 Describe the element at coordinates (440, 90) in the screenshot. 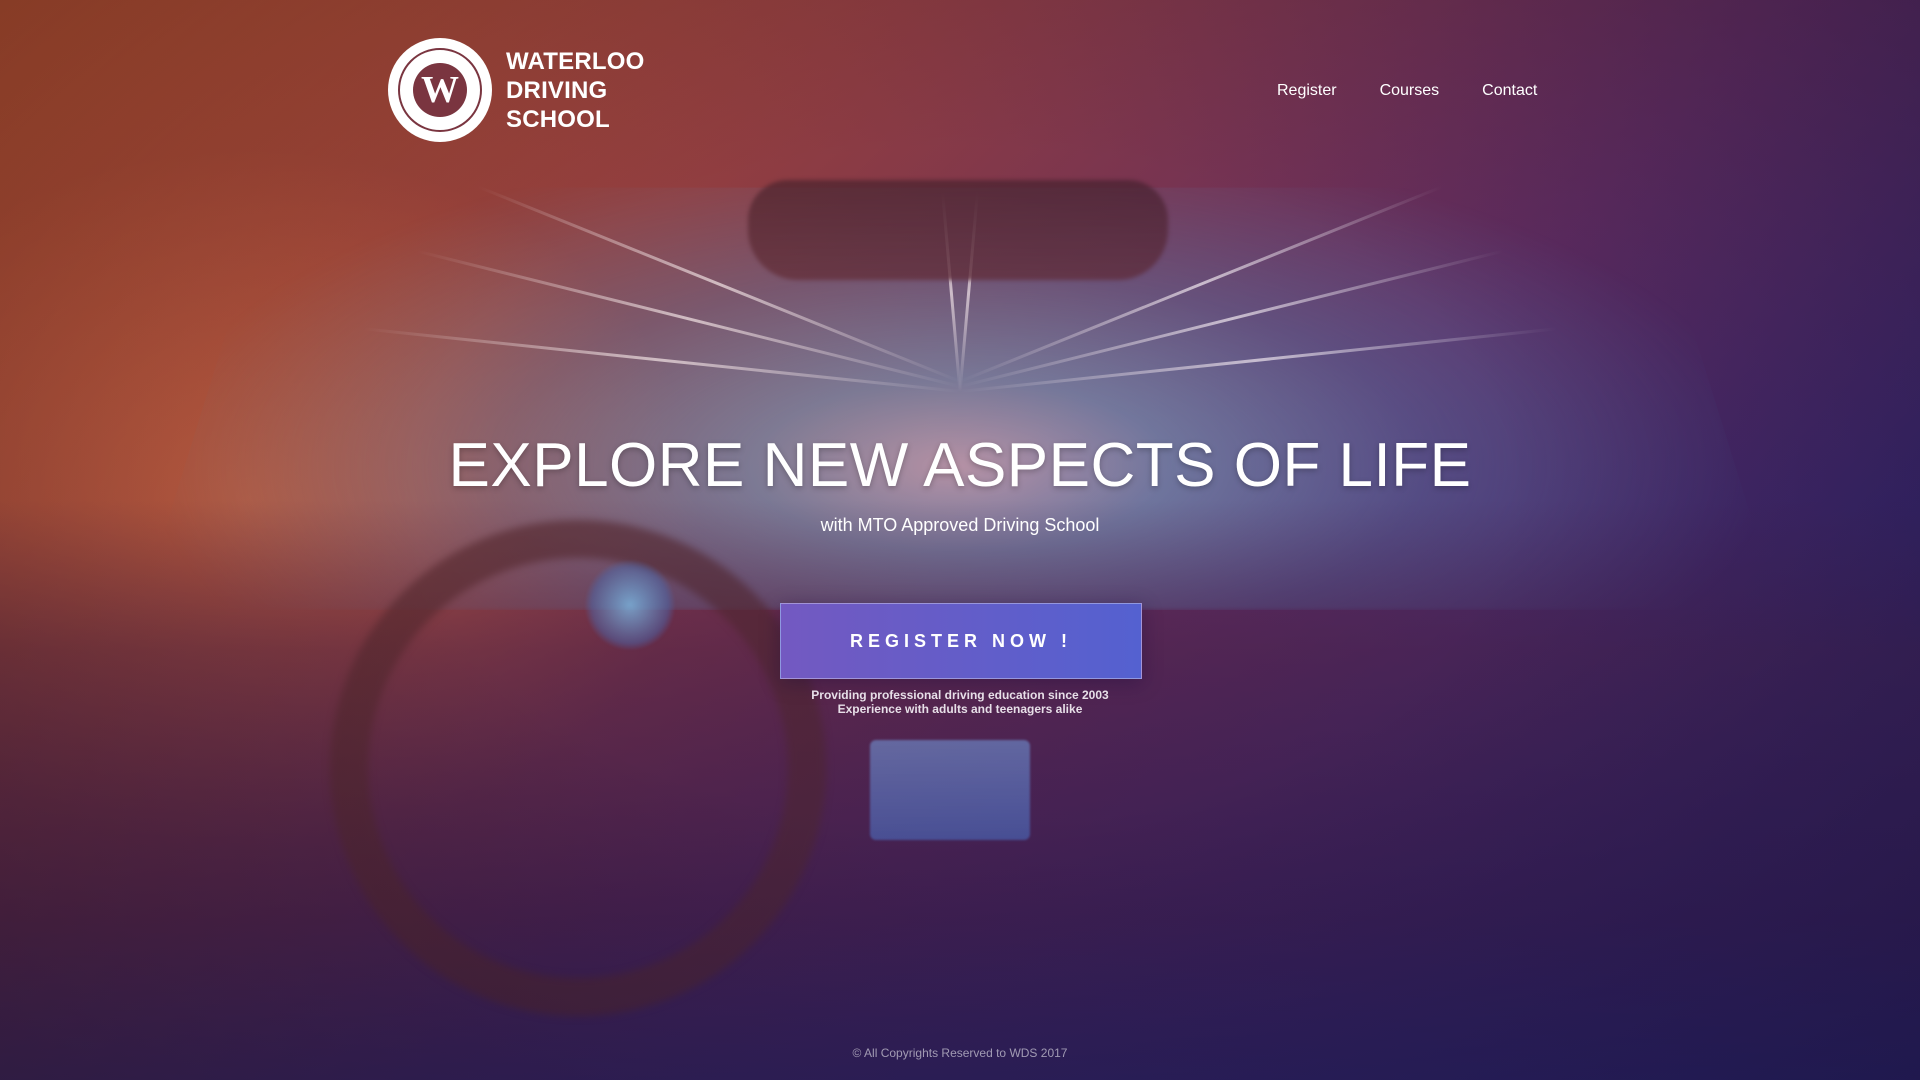

I see `logo-badge-icon: W` at that location.